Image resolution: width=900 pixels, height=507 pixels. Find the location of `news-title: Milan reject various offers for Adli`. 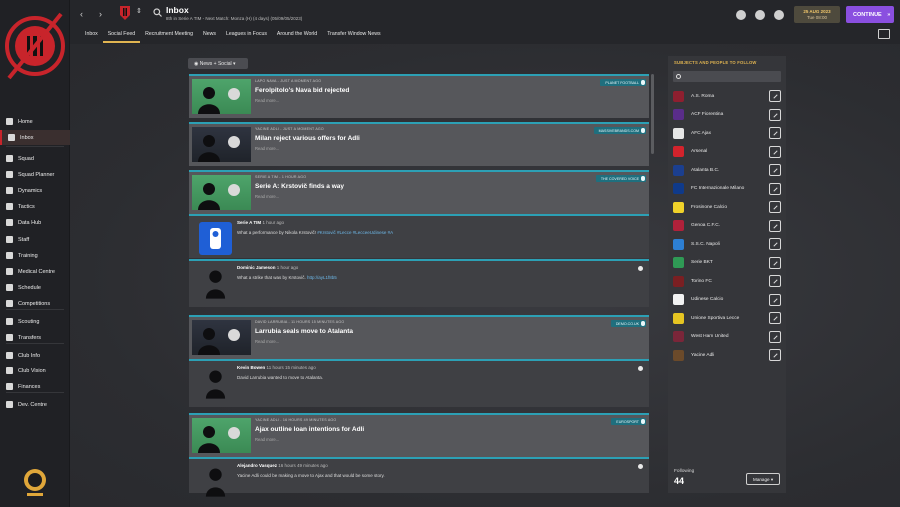

news-title: Milan reject various offers for Adli is located at coordinates (307, 138).